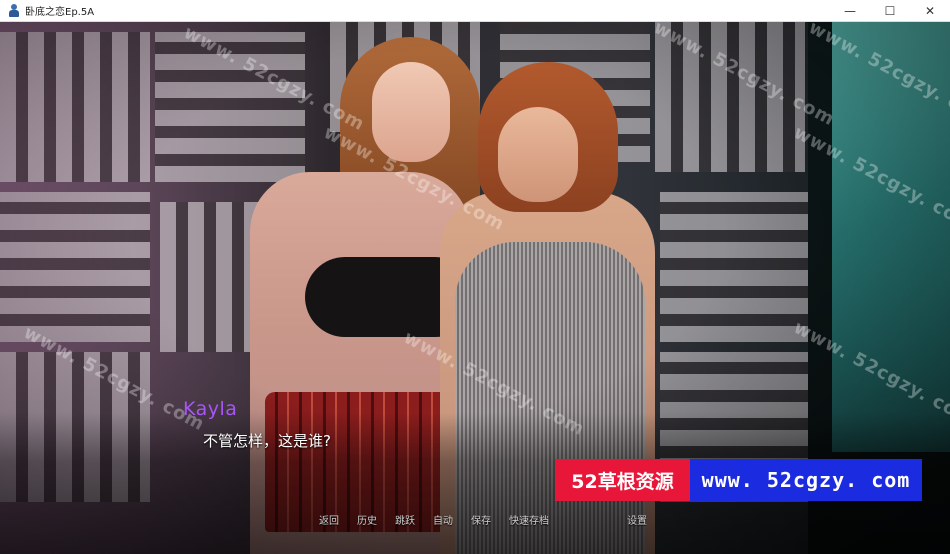 Image resolution: width=950 pixels, height=554 pixels. I want to click on speaker-name: Kayla, so click(210, 409).